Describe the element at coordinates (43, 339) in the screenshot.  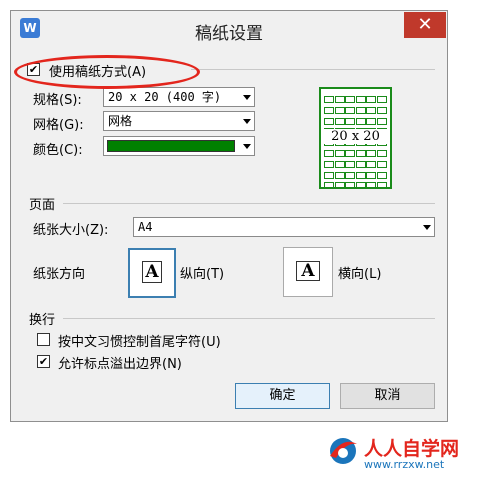
I see `chinese-habit-checkbox` at that location.